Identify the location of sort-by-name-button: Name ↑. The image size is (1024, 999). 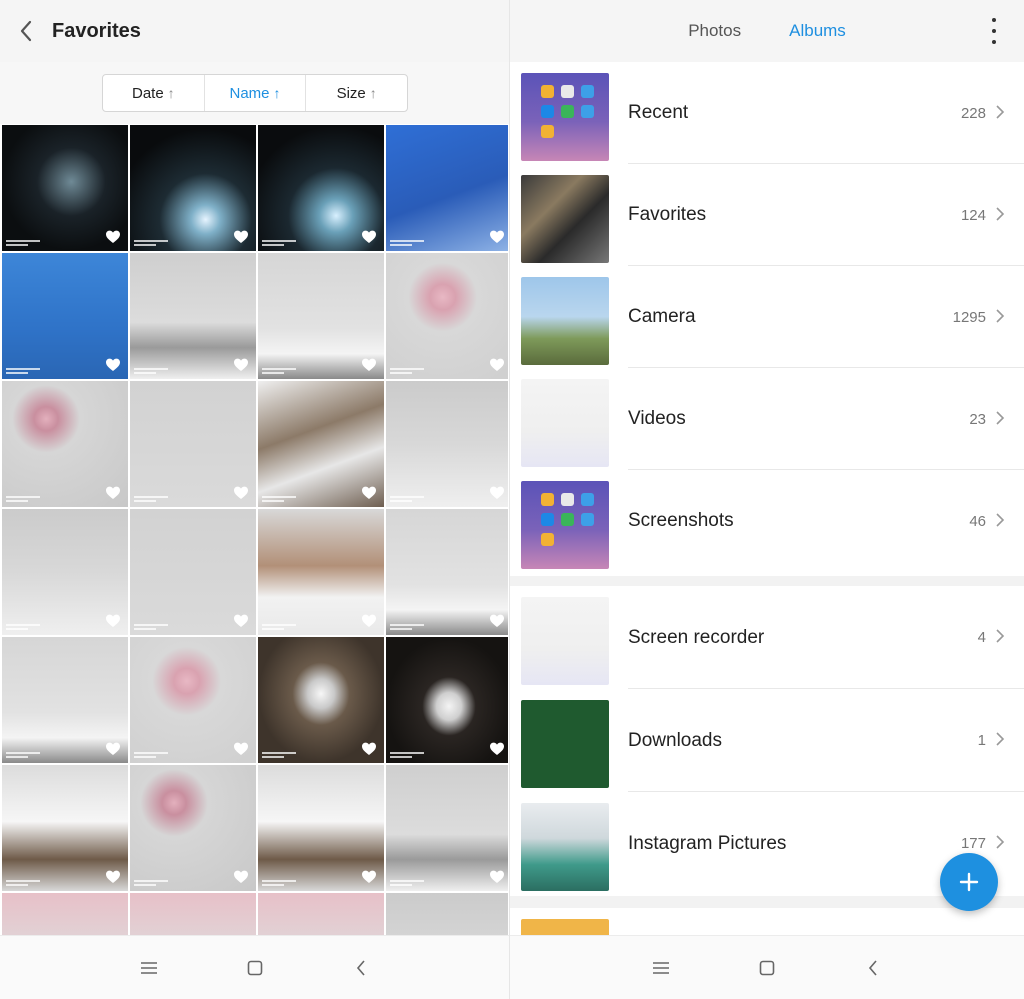
(256, 93).